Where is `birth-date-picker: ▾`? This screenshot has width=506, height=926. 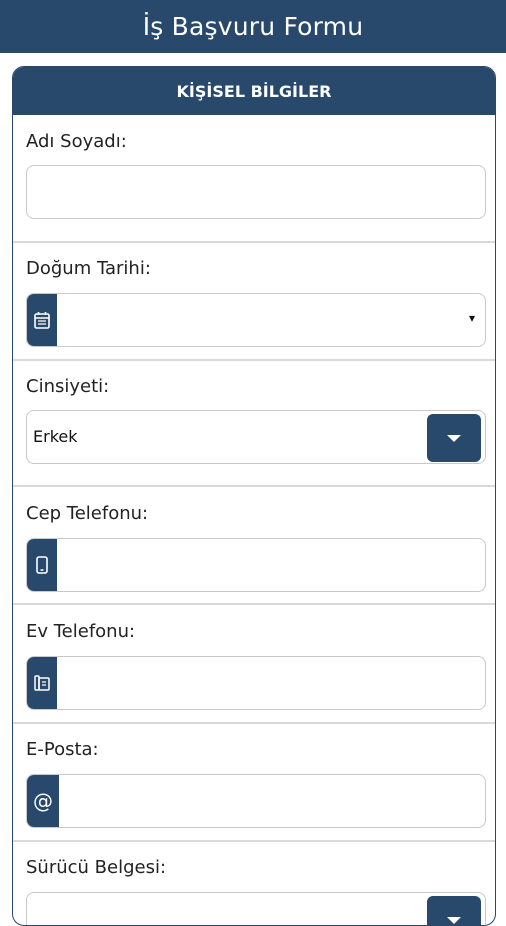
birth-date-picker: ▾ is located at coordinates (256, 320).